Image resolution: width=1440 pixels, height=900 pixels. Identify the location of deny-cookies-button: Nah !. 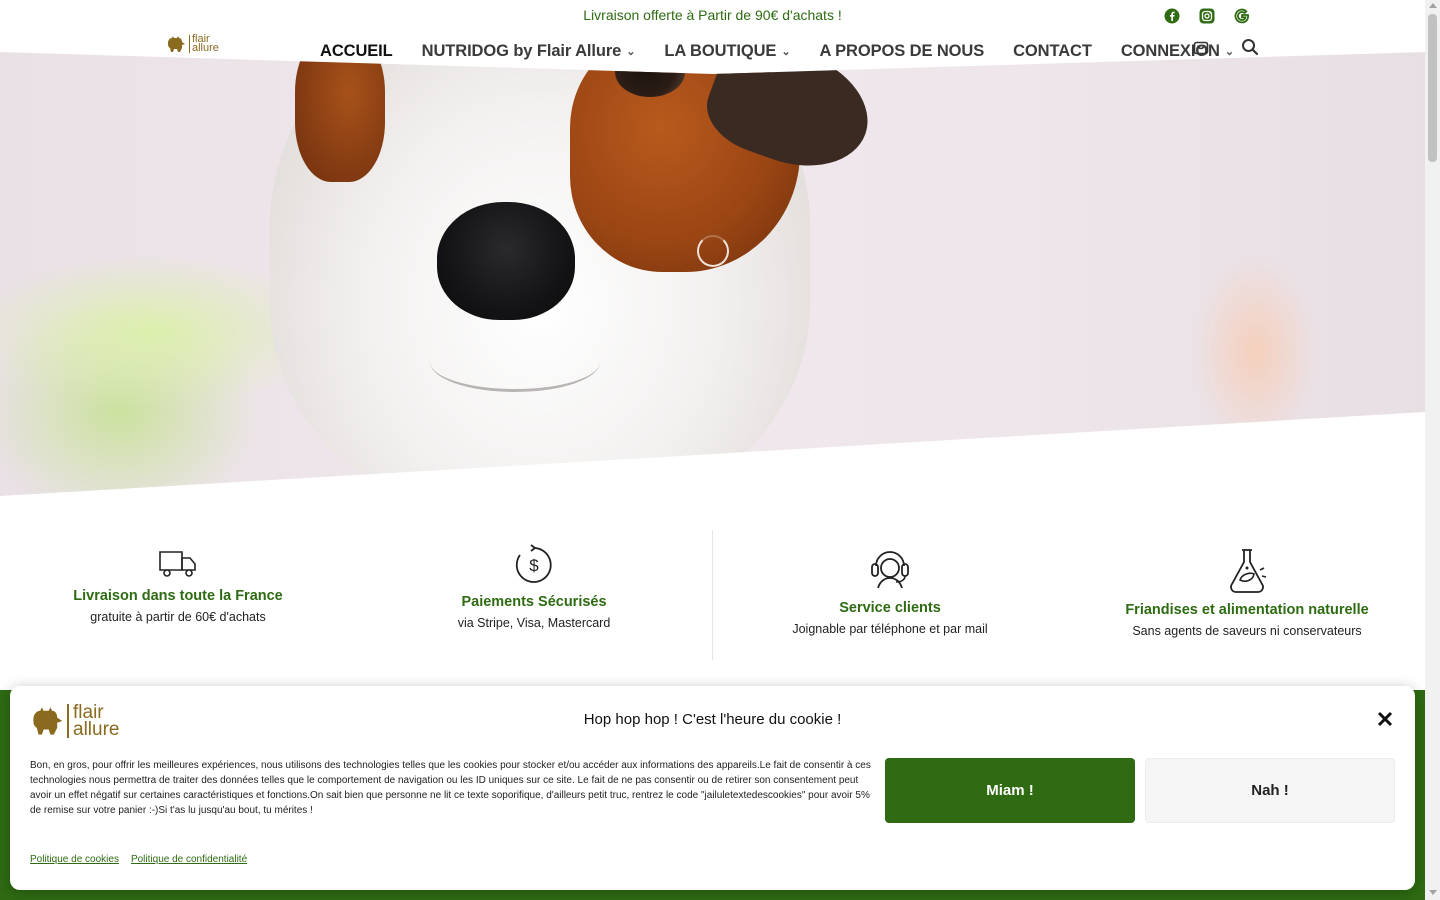
(1270, 790).